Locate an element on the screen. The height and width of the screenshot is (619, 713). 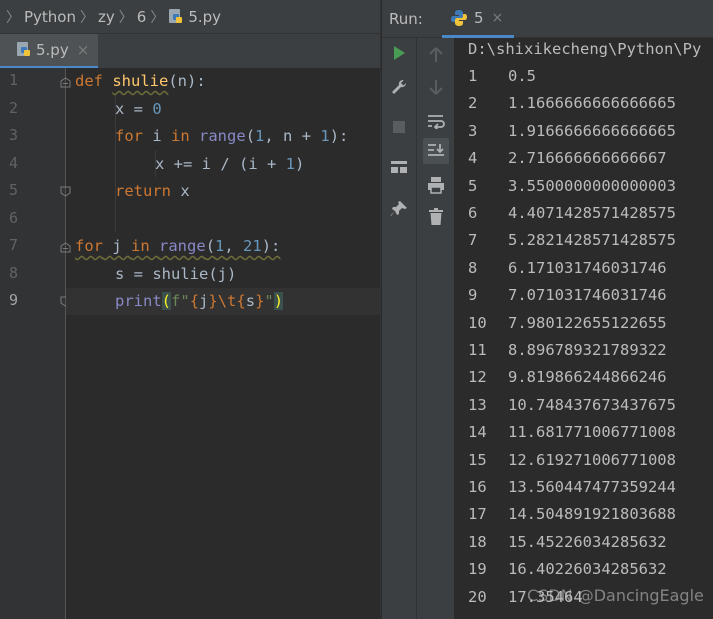
console-value: 10.748437673437675 is located at coordinates (592, 404).